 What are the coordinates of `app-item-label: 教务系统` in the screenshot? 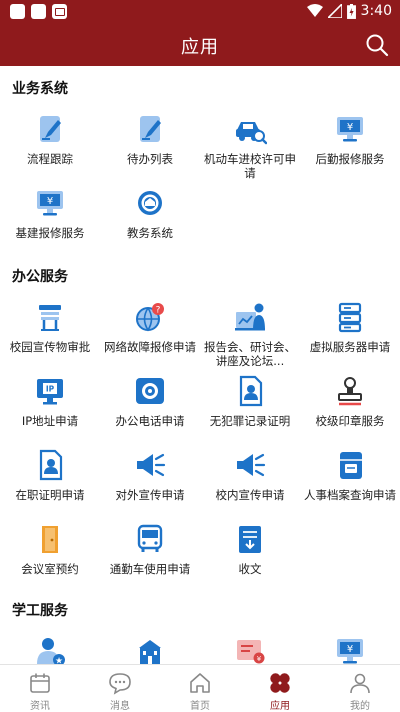 It's located at (150, 233).